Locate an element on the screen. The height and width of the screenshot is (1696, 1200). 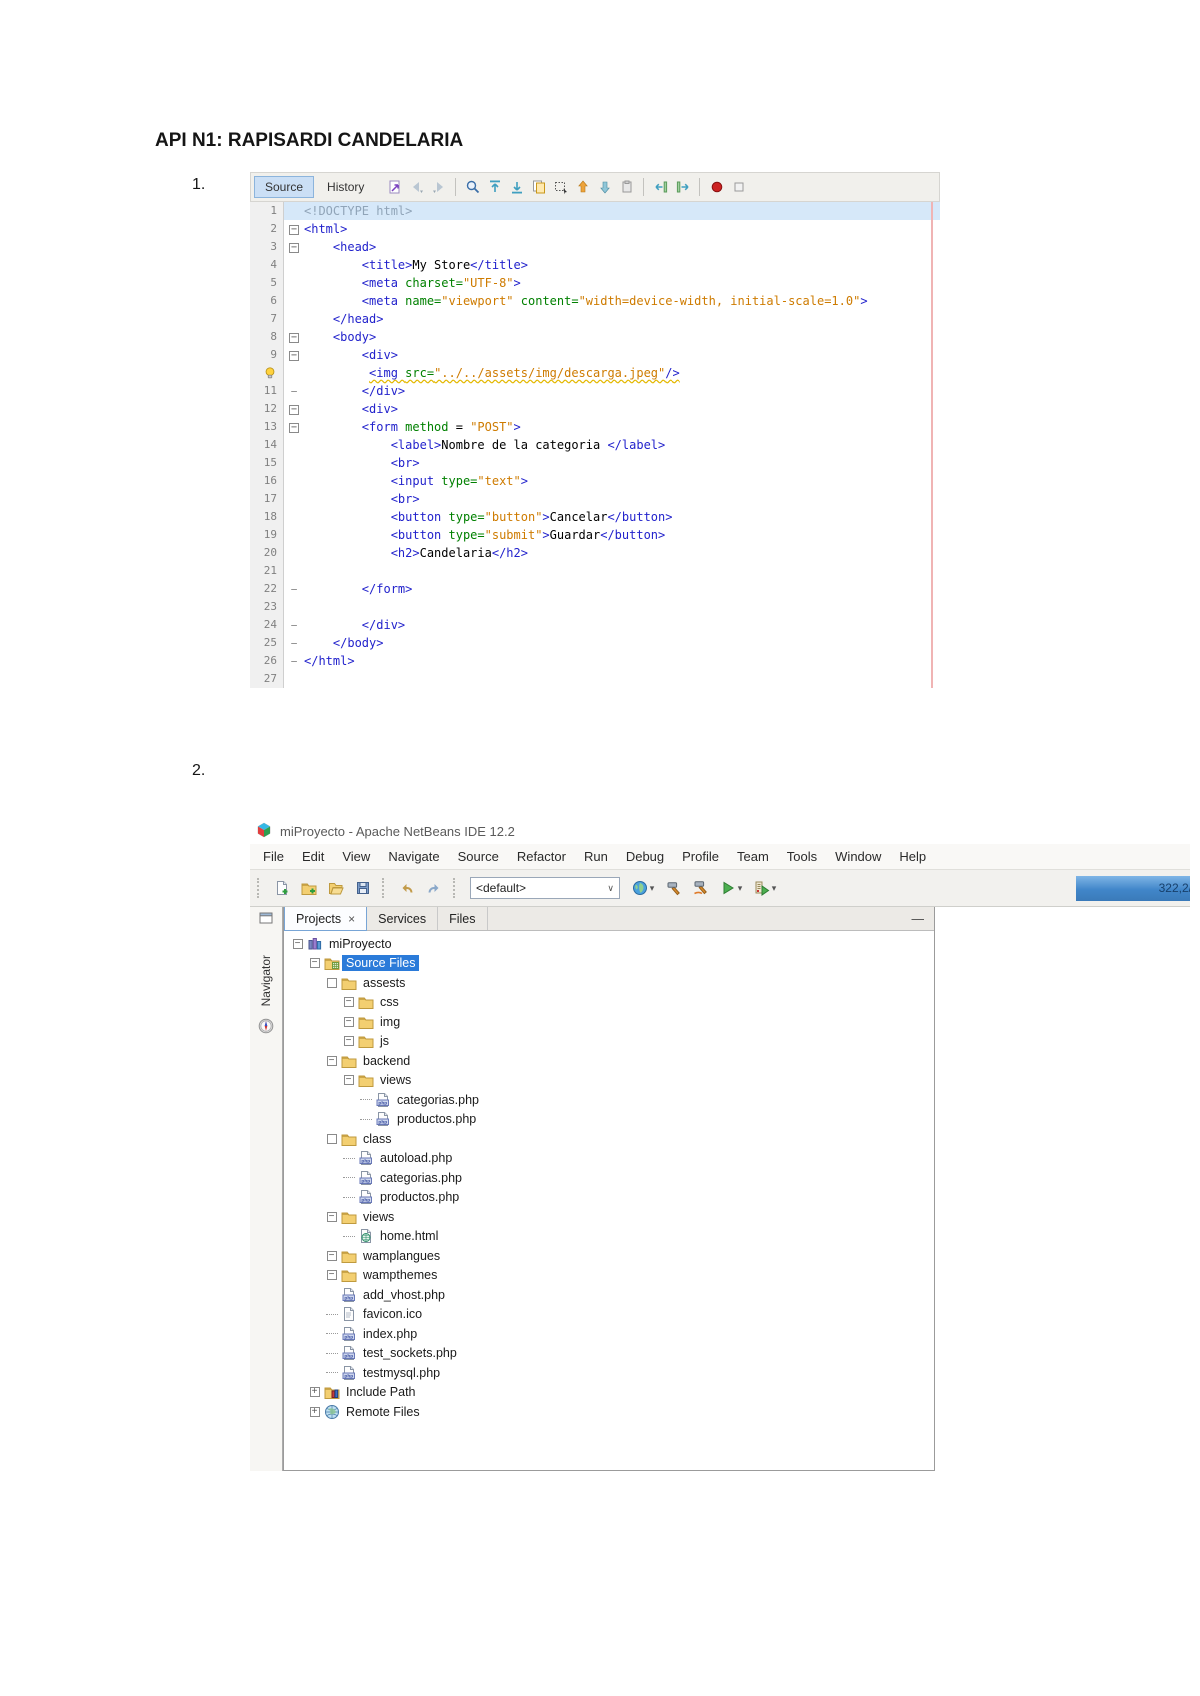
tab-history: History is located at coordinates (345, 187).